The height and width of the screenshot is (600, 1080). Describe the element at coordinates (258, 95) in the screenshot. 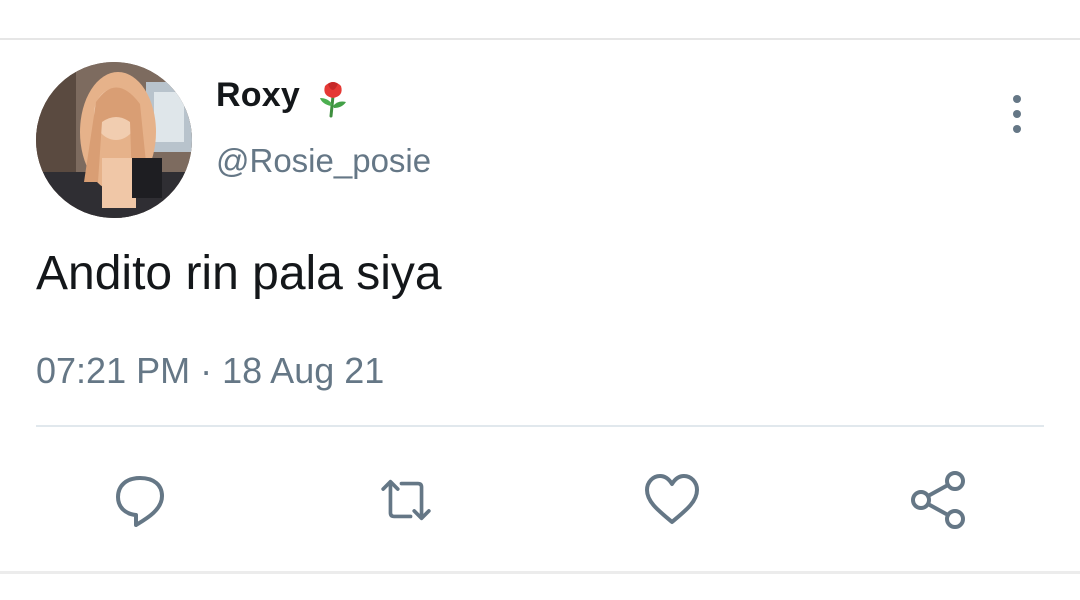

I see `author-name: Roxy` at that location.